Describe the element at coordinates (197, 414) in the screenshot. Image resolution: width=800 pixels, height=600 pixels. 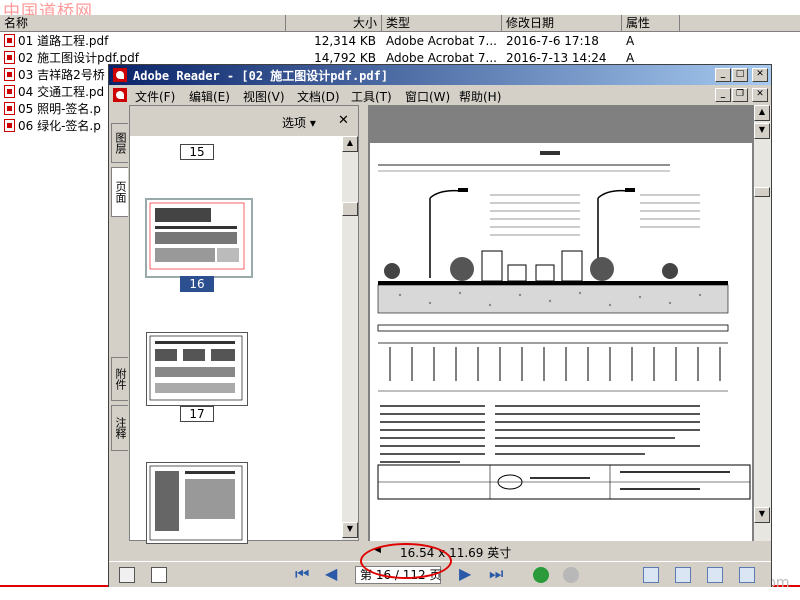
I see `page-label-17: 17` at that location.